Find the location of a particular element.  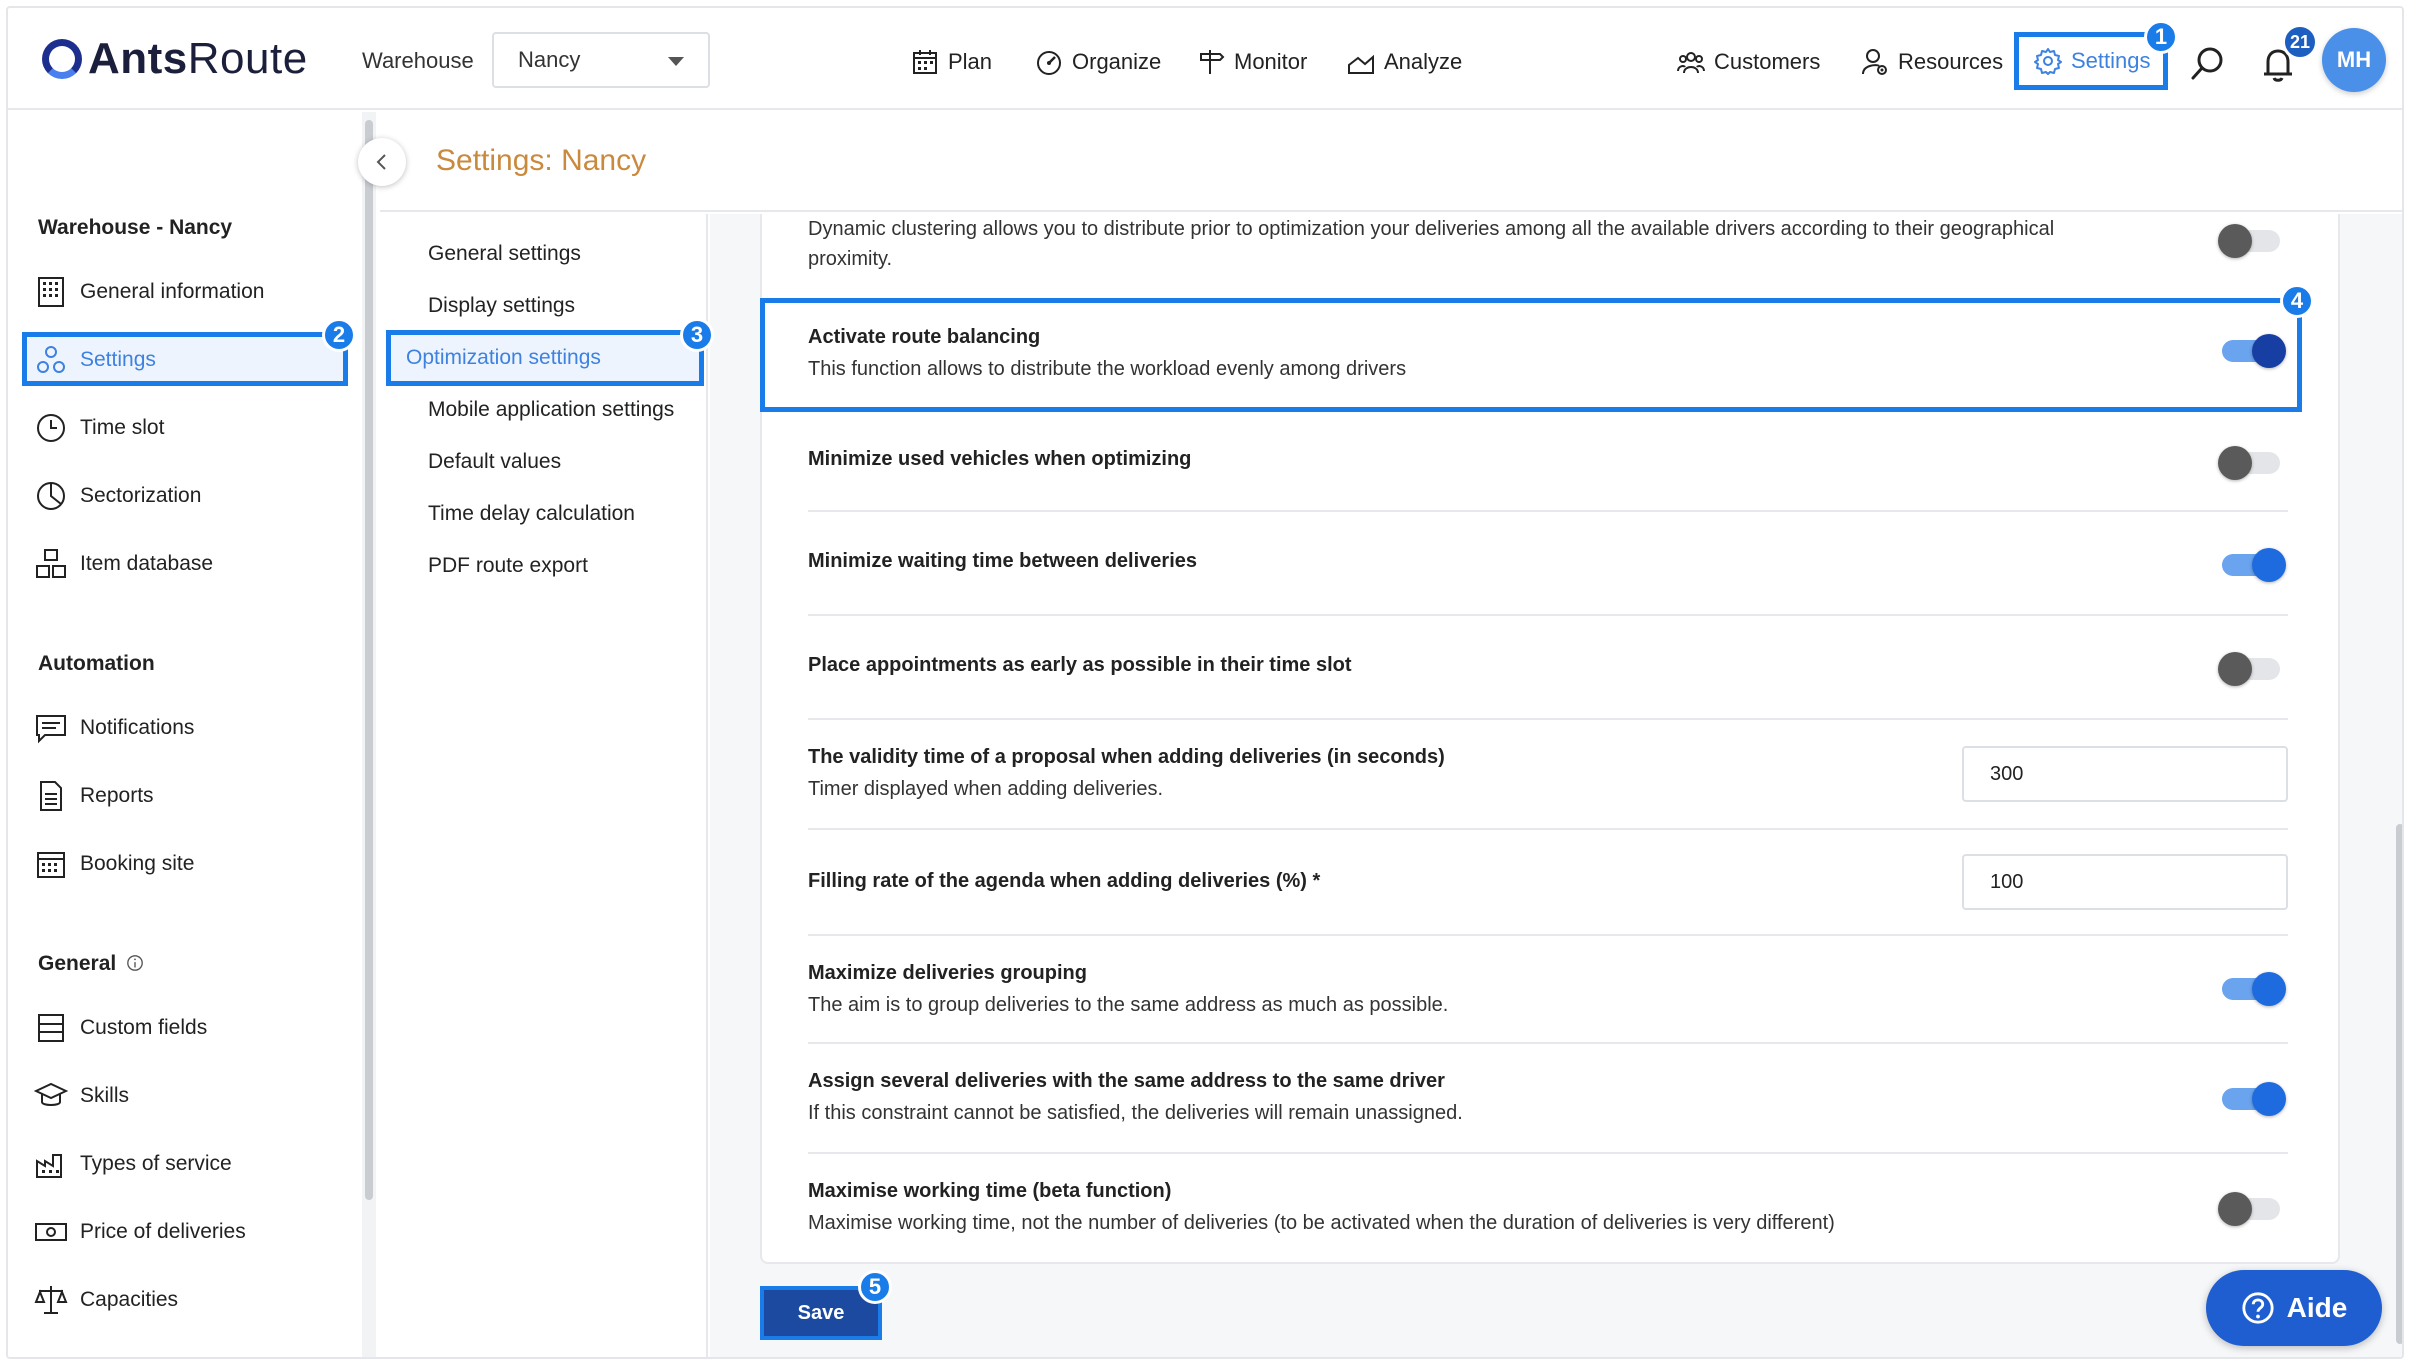

subnav-display-settings: Display settings is located at coordinates (501, 306).